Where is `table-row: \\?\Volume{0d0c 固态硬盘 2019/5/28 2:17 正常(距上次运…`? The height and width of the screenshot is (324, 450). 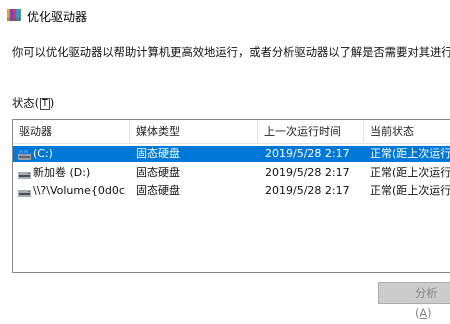 table-row: \\?\Volume{0d0c 固态硬盘 2019/5/28 2:17 正常(距上次运… is located at coordinates (231, 191).